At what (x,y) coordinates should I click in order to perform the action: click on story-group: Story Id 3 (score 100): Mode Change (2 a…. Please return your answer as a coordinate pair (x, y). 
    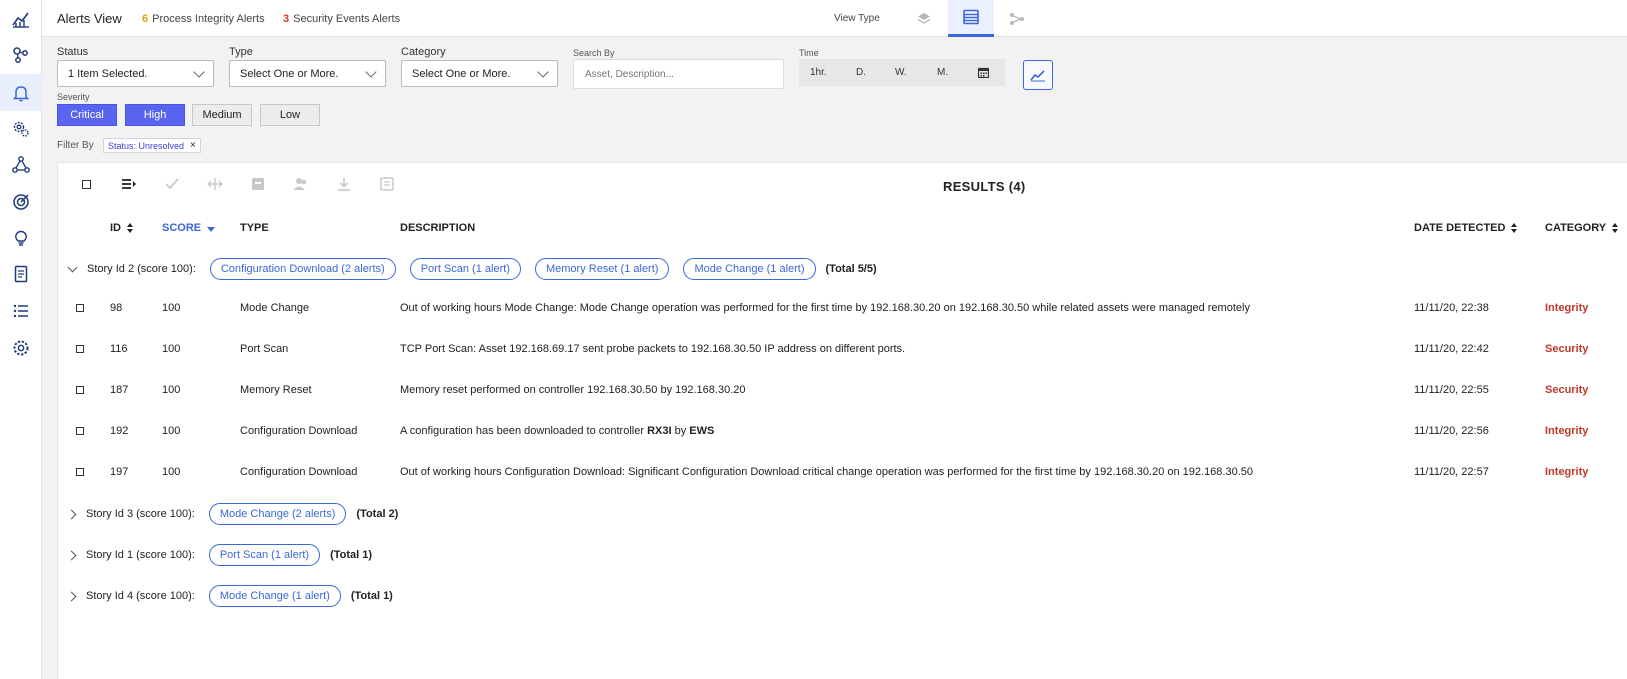
    Looking at the image, I should click on (232, 514).